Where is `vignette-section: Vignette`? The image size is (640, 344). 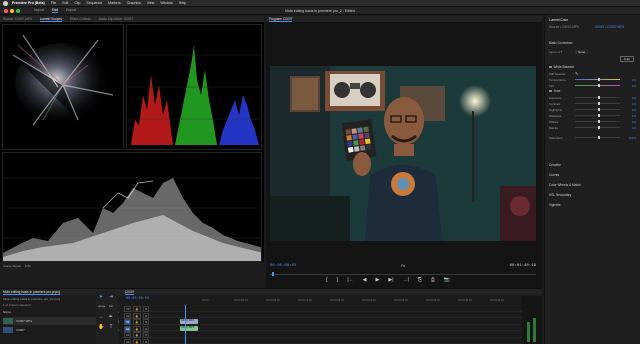
vignette-section: Vignette is located at coordinates (555, 205).